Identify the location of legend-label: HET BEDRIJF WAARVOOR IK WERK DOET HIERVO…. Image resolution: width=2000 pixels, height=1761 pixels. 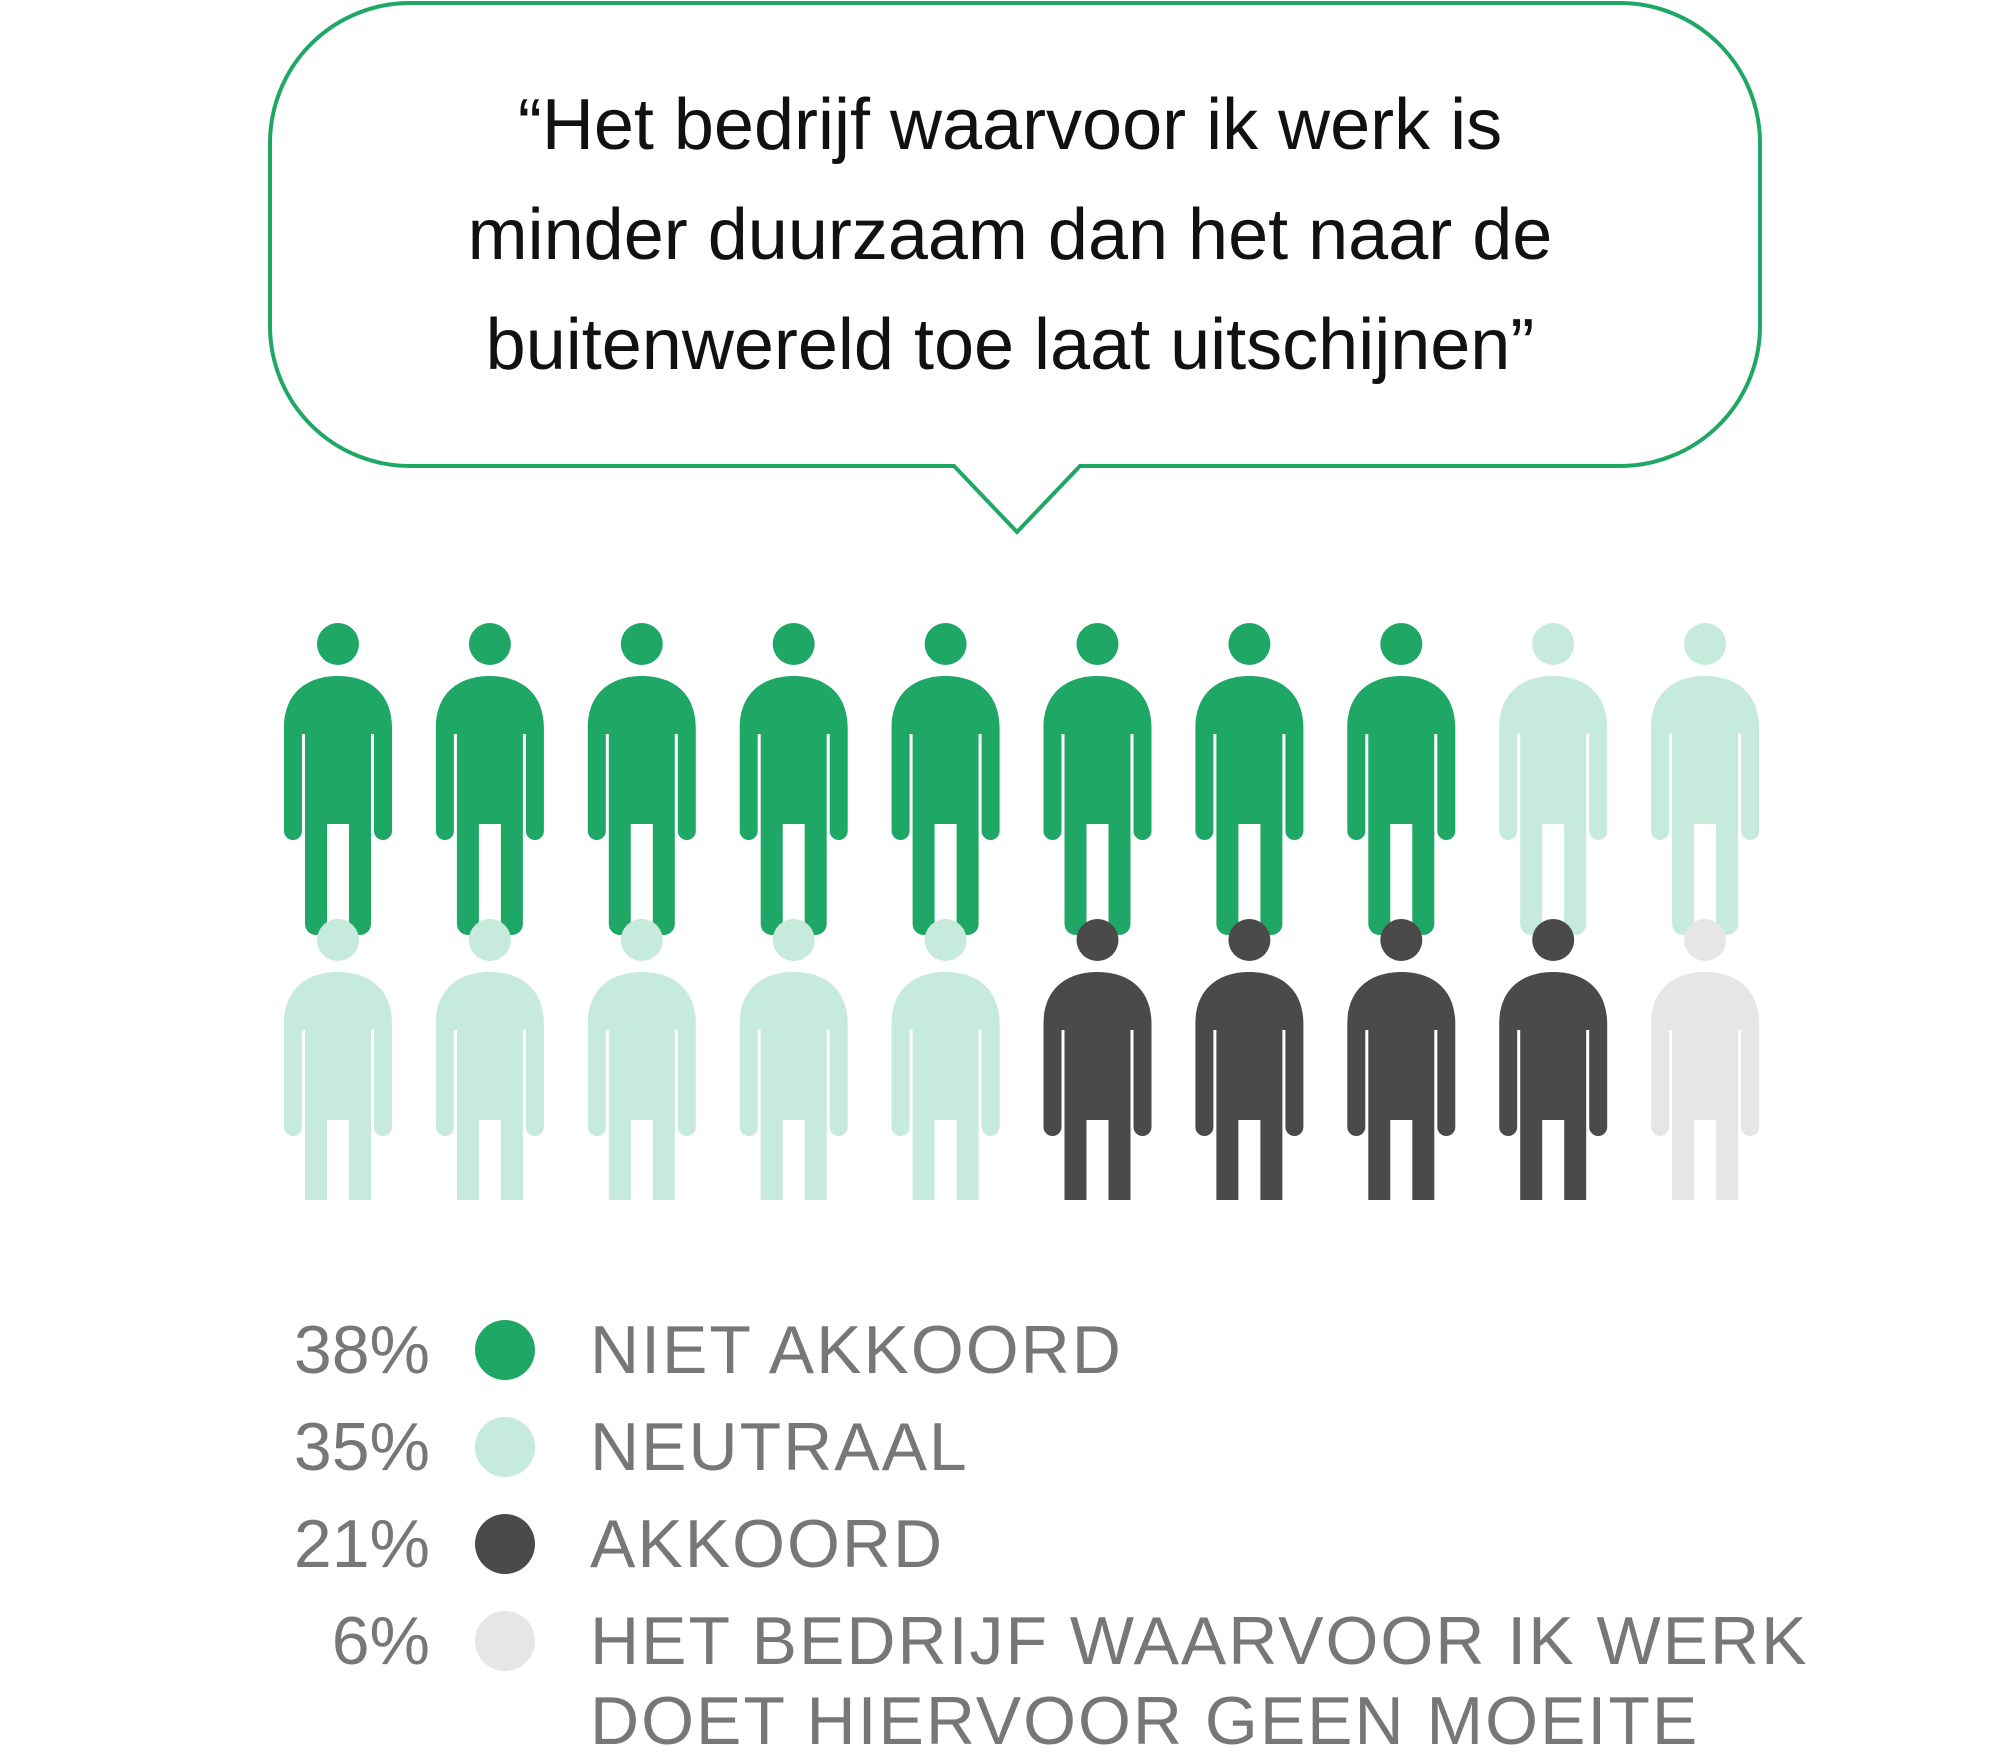
(1199, 1681).